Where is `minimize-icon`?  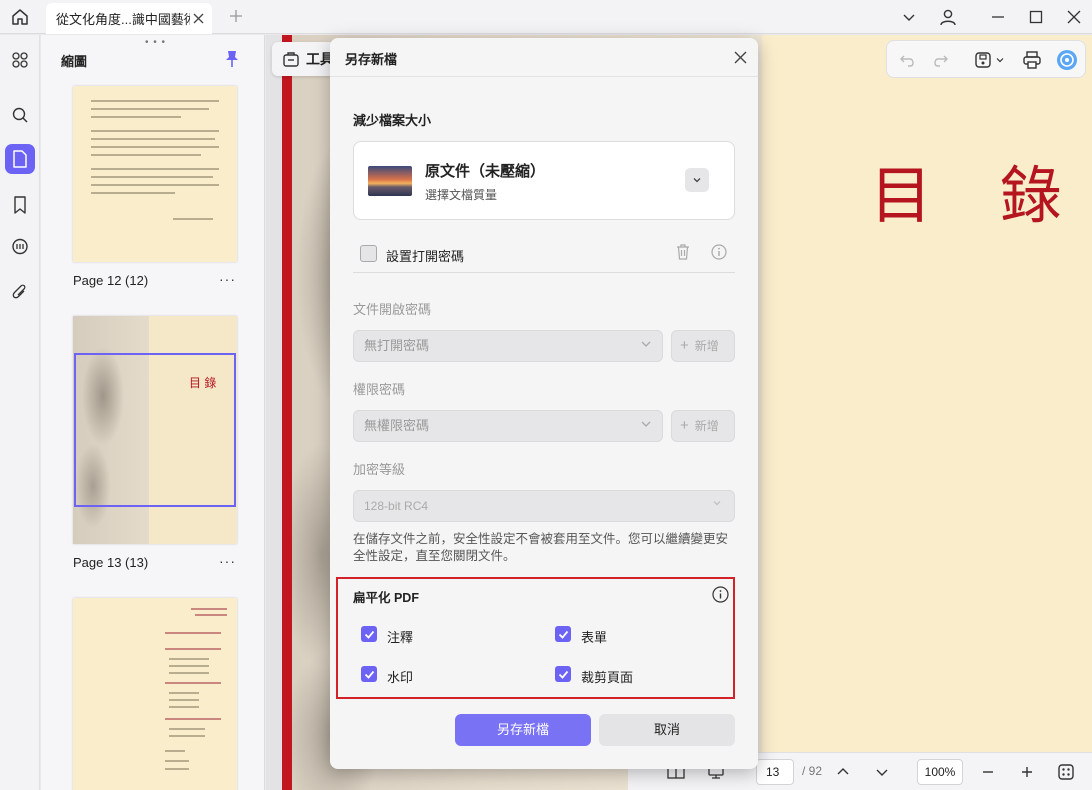 minimize-icon is located at coordinates (998, 17).